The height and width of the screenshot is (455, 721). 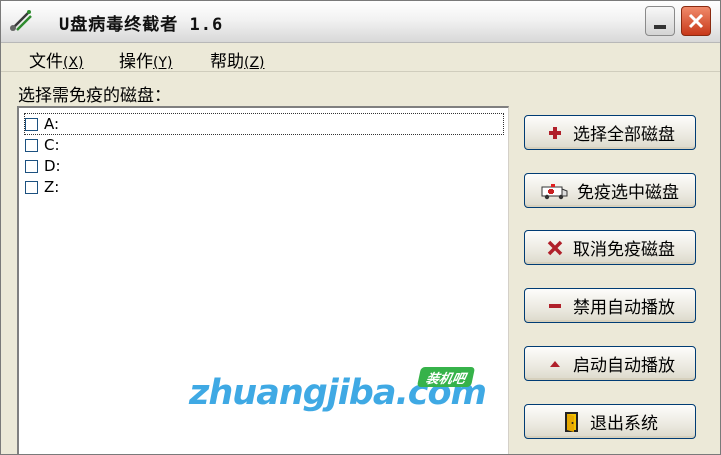 I want to click on minus-icon, so click(x=555, y=306).